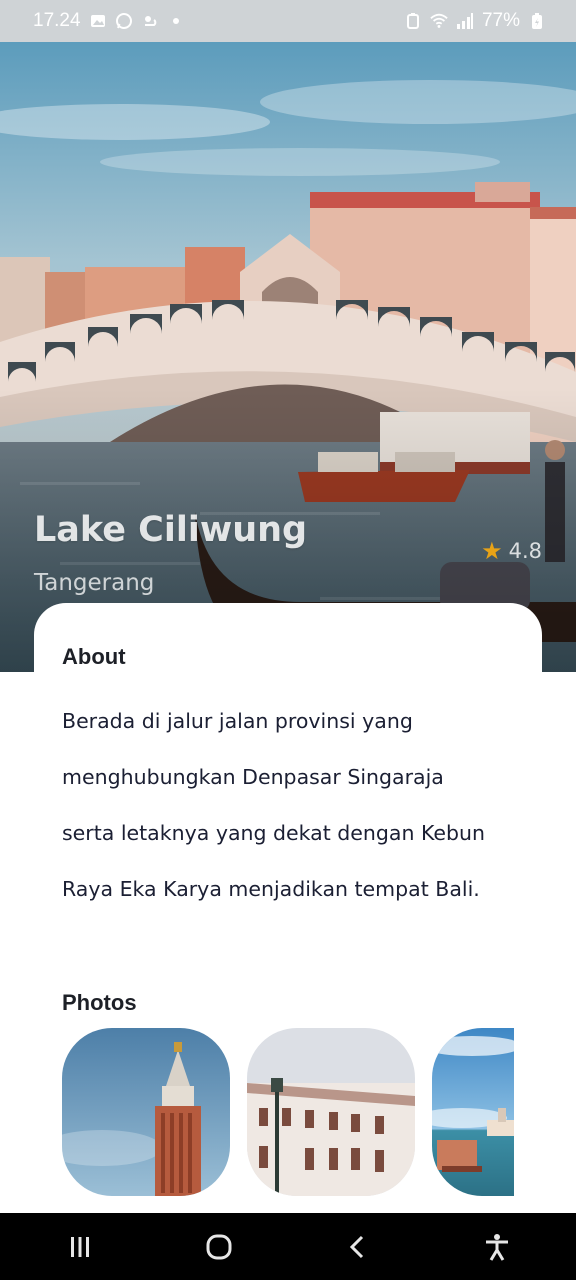  I want to click on building-photo, so click(331, 1112).